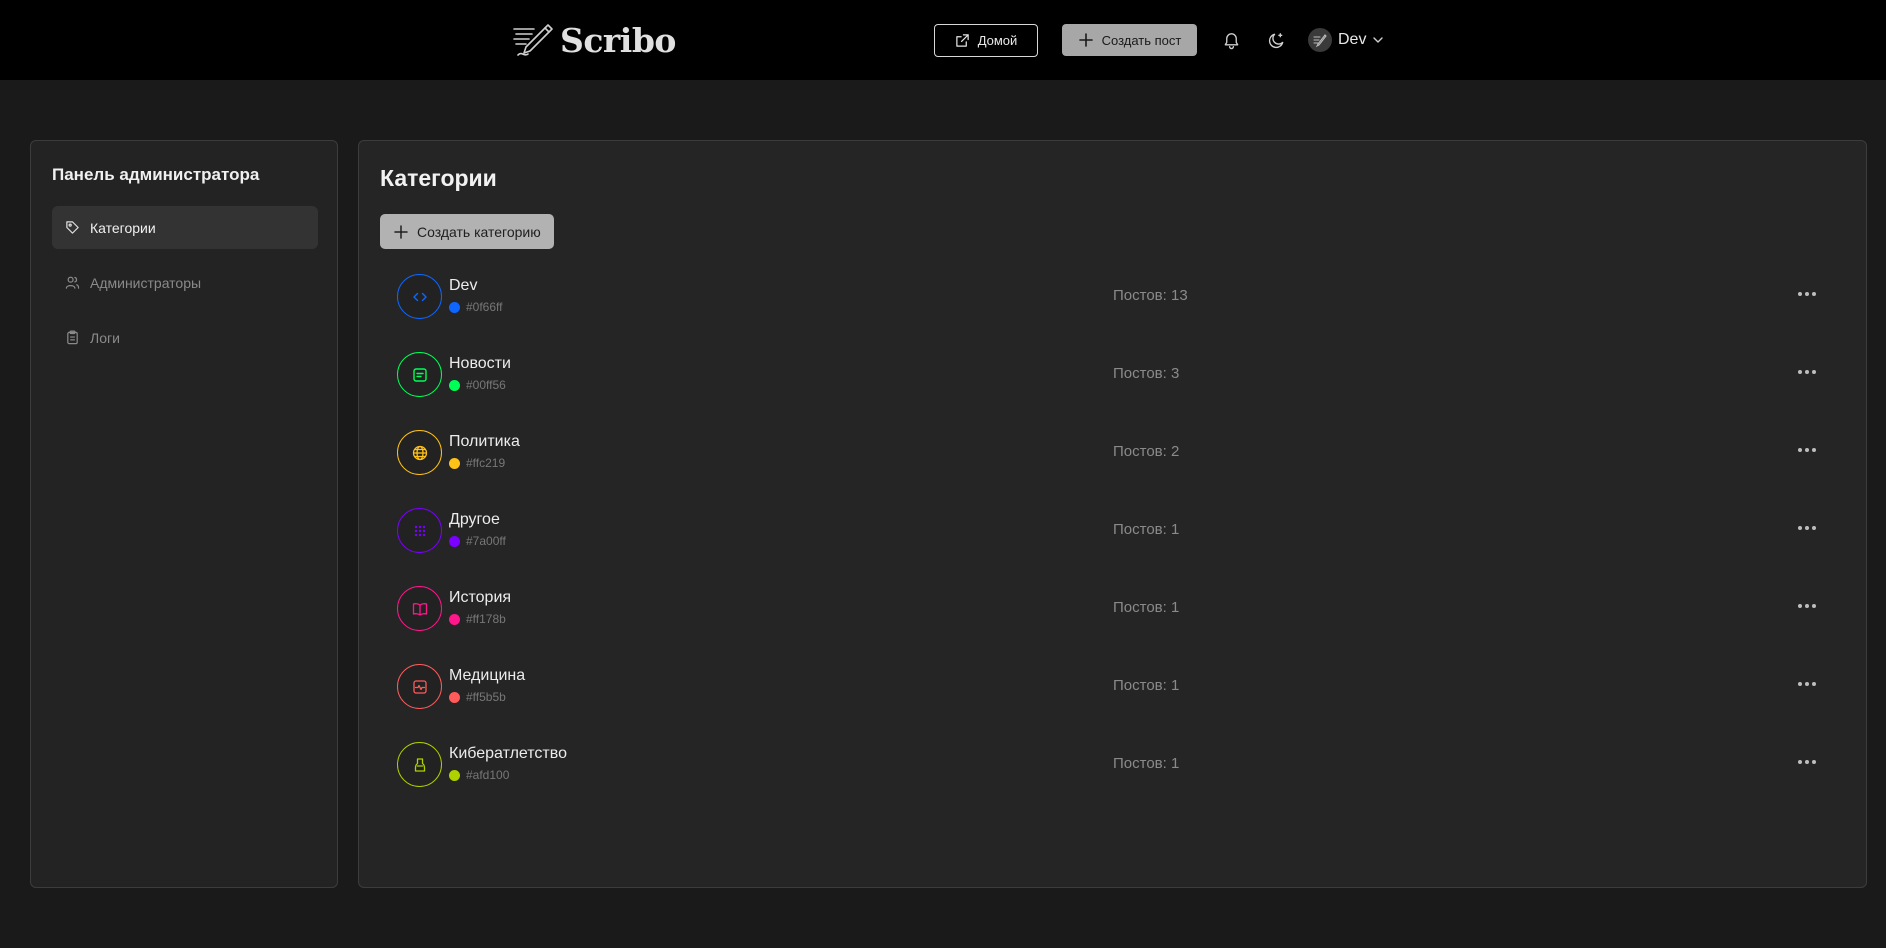  What do you see at coordinates (185, 227) in the screenshot?
I see `sidebar-item-categories: Категории` at bounding box center [185, 227].